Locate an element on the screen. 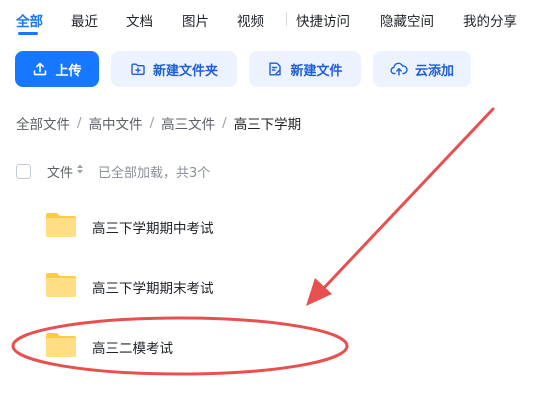 The height and width of the screenshot is (414, 535). folder-name: 高三下学期期中考试 is located at coordinates (153, 229).